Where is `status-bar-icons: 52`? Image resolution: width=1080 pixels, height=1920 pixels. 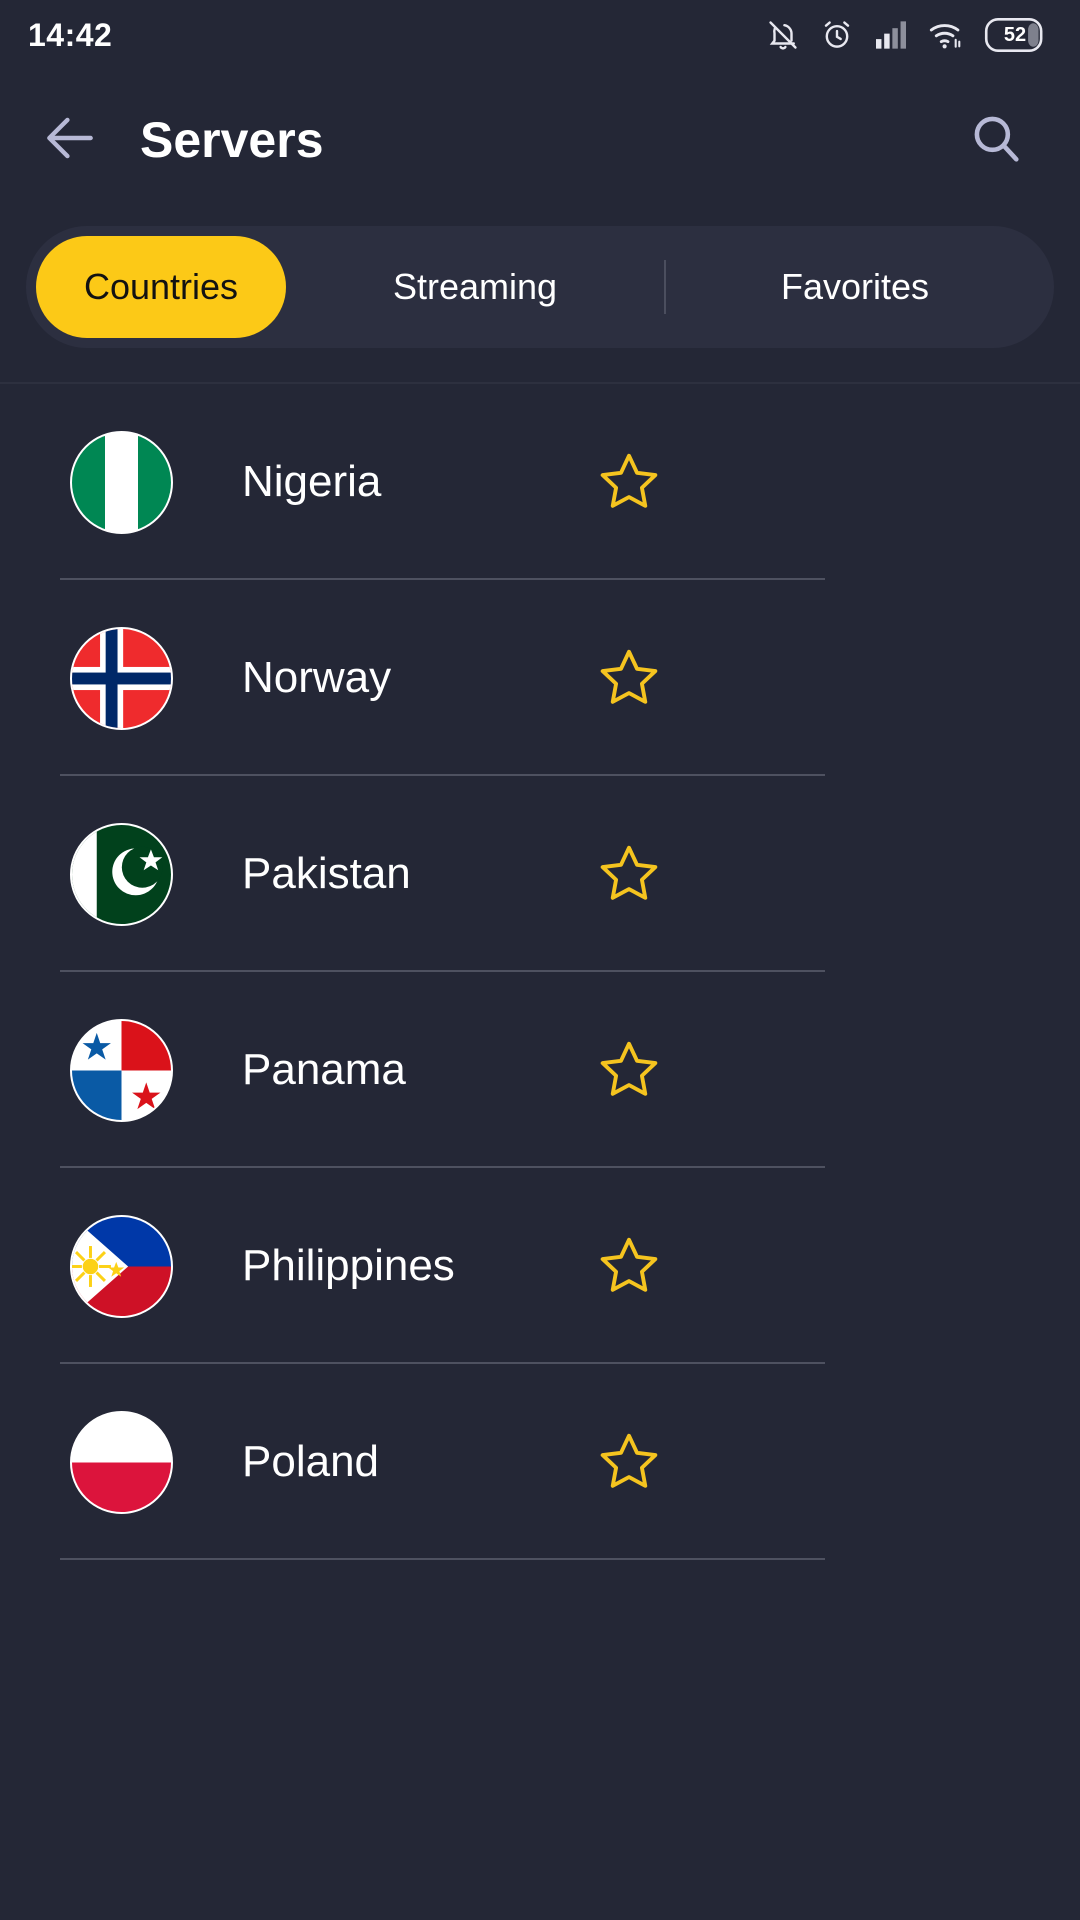
status-bar-icons: 52 is located at coordinates (906, 35).